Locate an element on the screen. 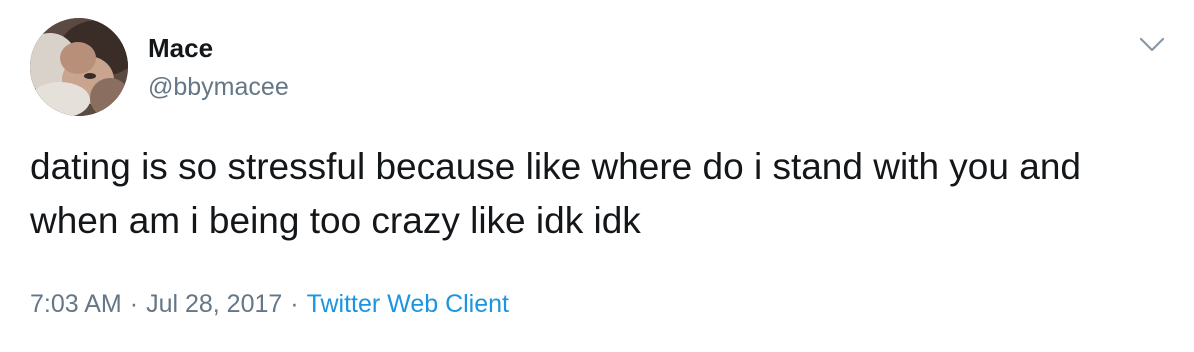  avatar is located at coordinates (79, 67).